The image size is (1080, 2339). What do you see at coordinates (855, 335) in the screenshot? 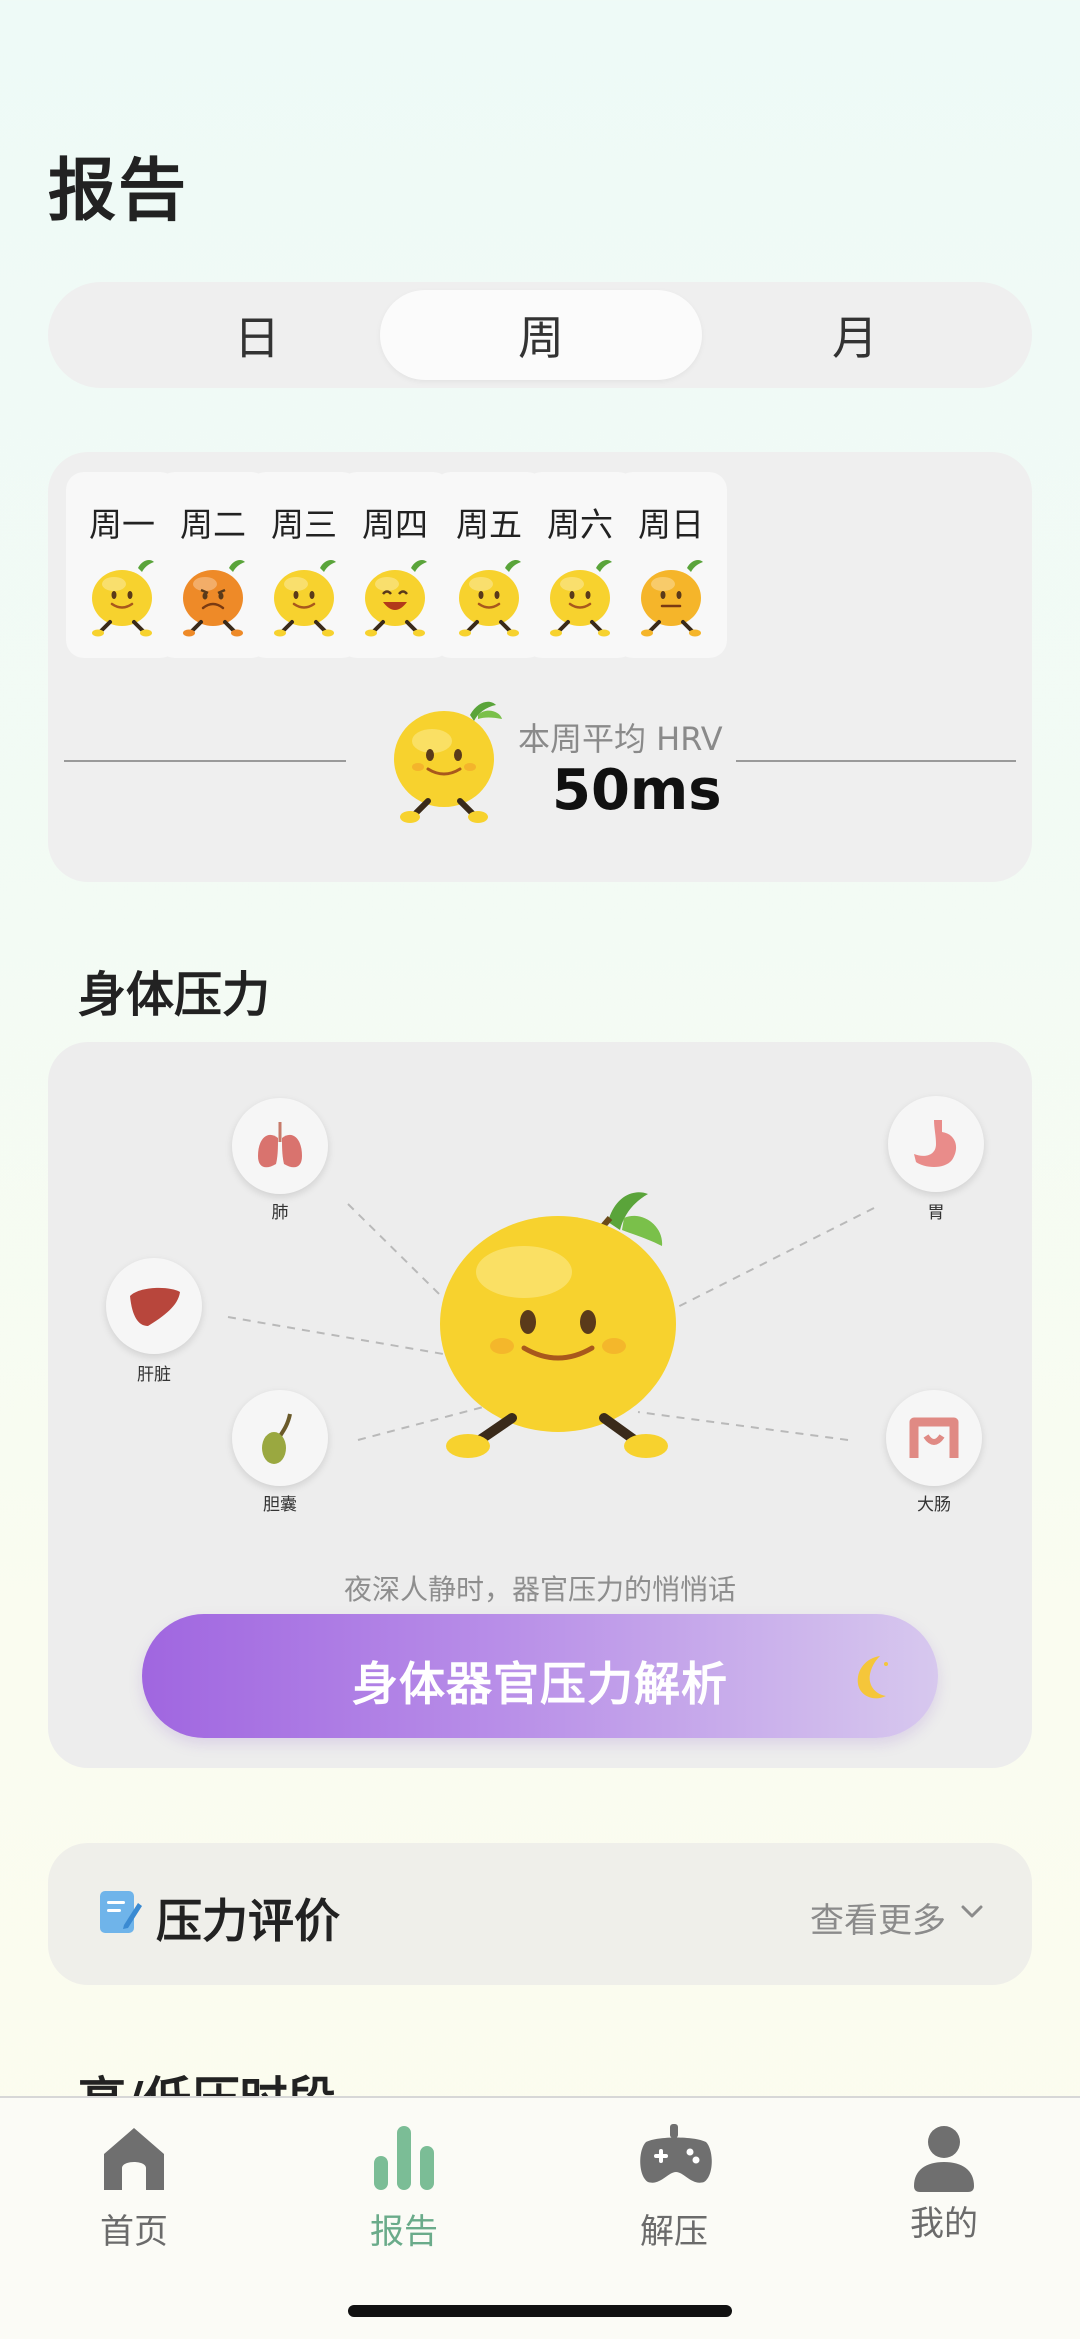
I see `tab-month: 月` at bounding box center [855, 335].